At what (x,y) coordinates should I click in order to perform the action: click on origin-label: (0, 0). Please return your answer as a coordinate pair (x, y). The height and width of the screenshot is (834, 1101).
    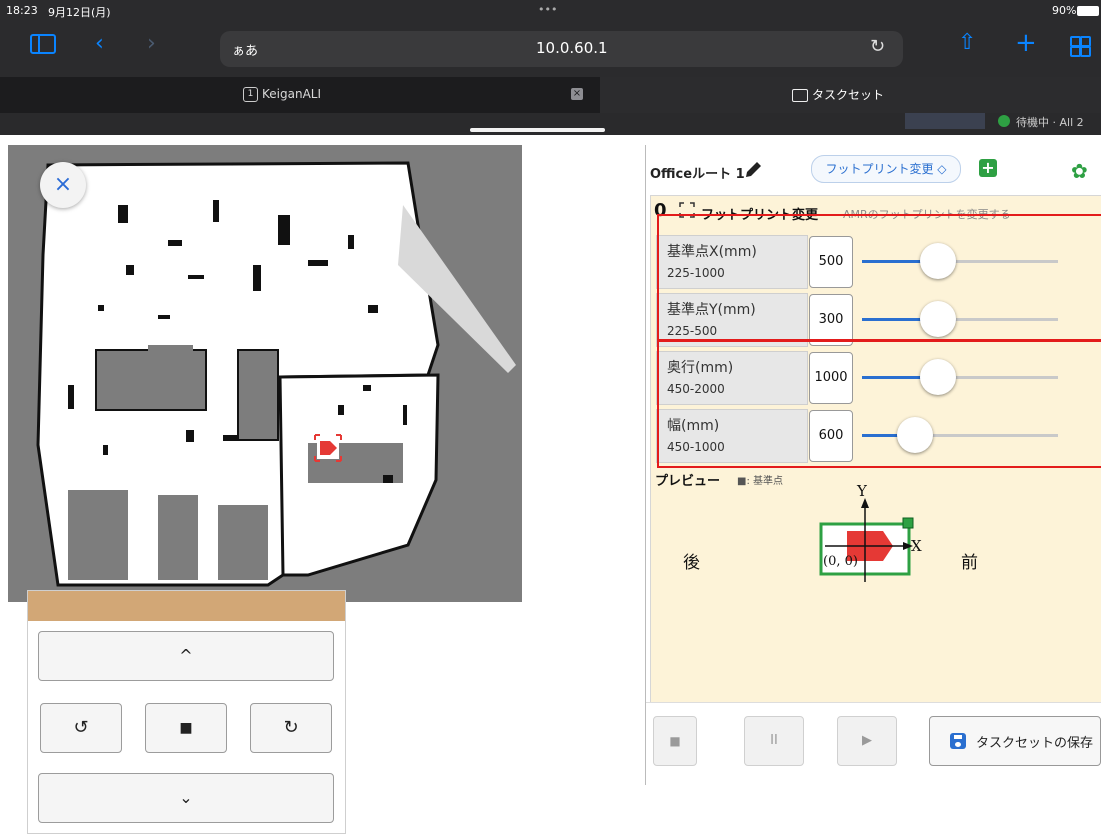
    Looking at the image, I should click on (840, 561).